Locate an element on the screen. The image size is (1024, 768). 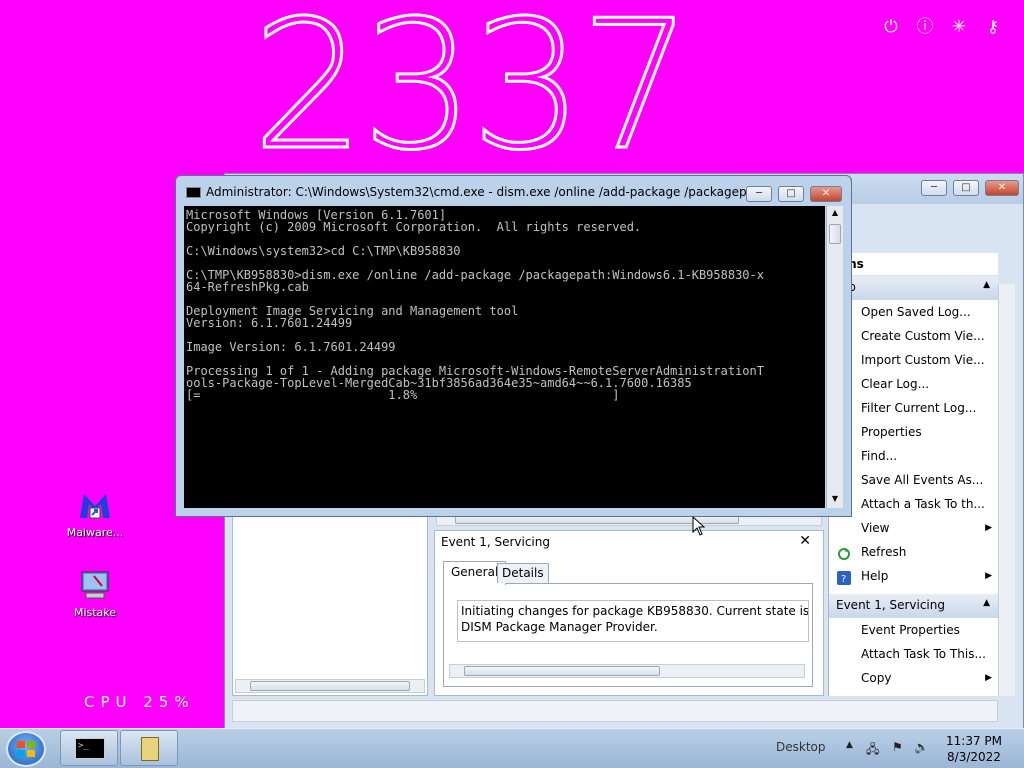
action-center-icon: ⚑ is located at coordinates (897, 747).